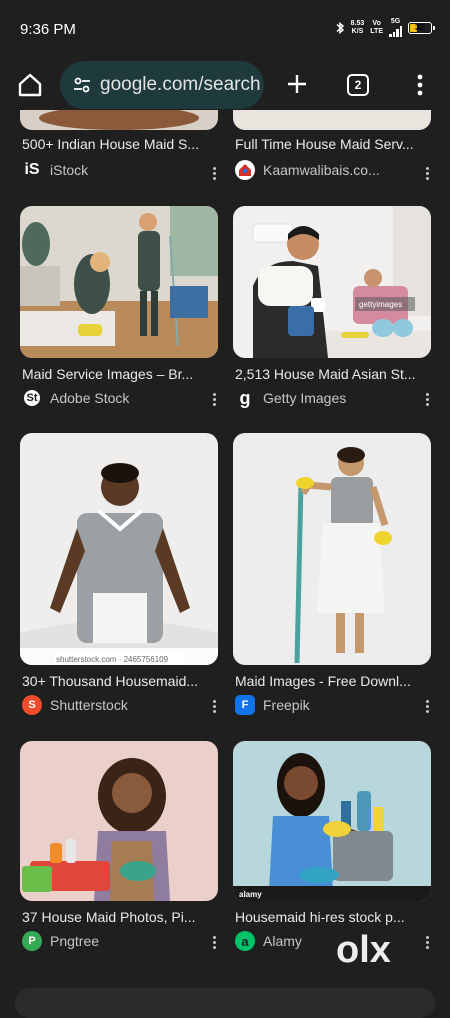  What do you see at coordinates (69, 170) in the screenshot?
I see `source-name: iStock` at bounding box center [69, 170].